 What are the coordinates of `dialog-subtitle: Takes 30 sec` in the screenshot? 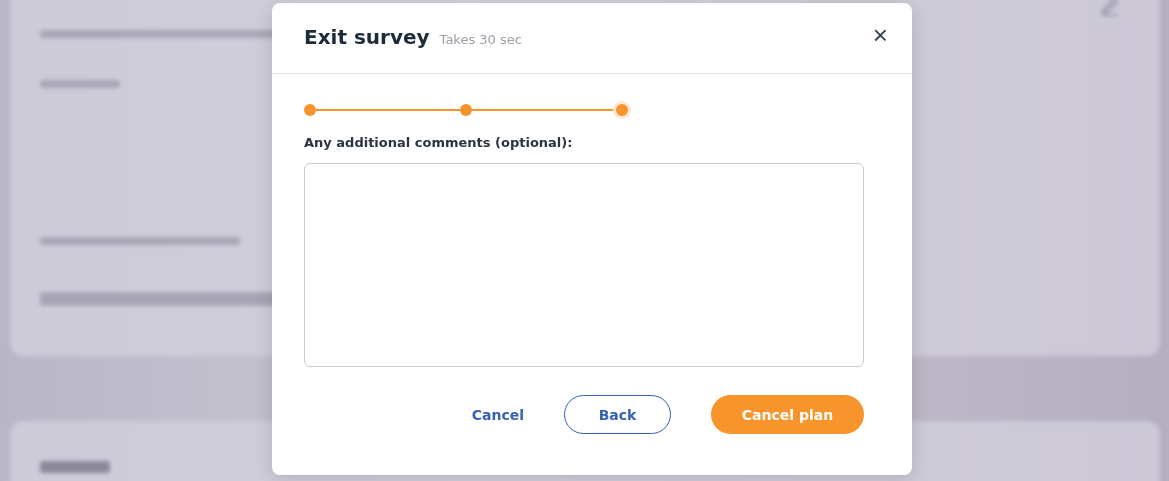 It's located at (480, 39).